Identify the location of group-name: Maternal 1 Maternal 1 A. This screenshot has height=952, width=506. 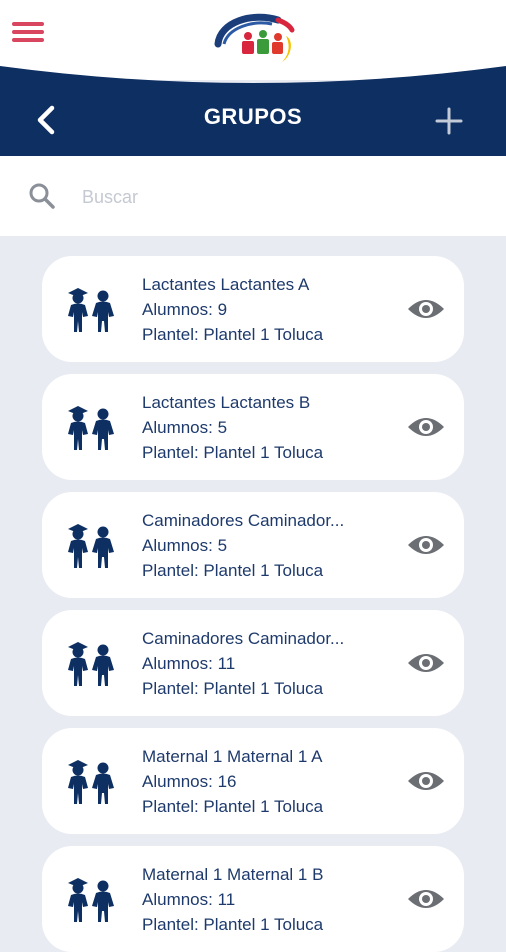
(232, 756).